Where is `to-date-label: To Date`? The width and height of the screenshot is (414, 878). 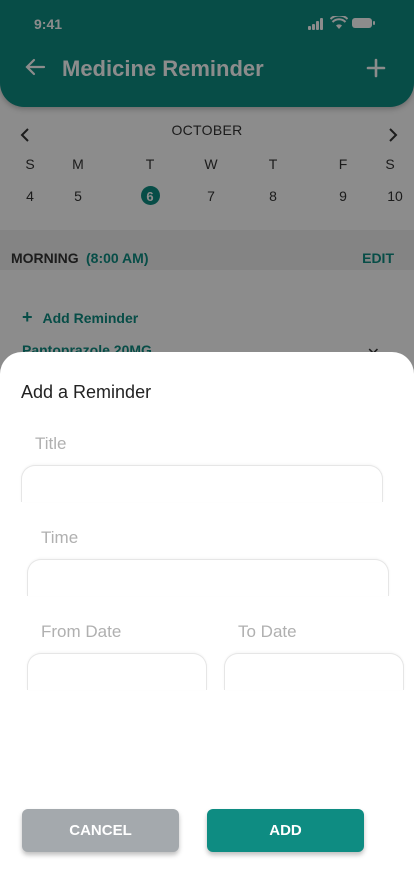 to-date-label: To Date is located at coordinates (267, 631).